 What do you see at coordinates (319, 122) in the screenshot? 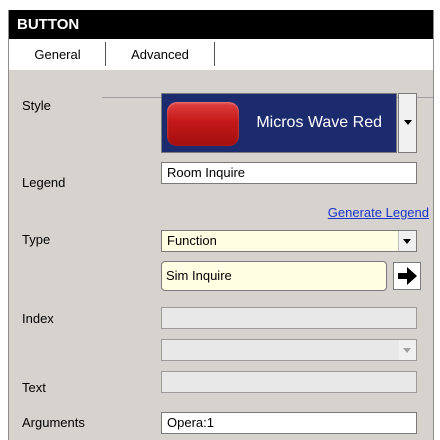
I see `style-name: Micros Wave Red` at bounding box center [319, 122].